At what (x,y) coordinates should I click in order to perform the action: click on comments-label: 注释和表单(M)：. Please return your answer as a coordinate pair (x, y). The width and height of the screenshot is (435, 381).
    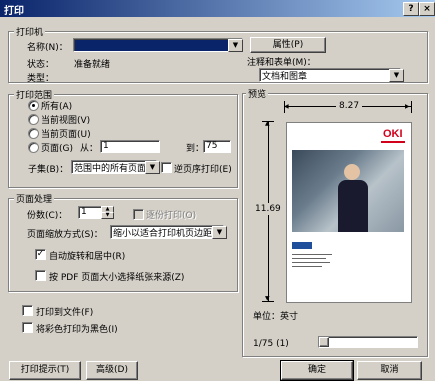
    Looking at the image, I should click on (281, 63).